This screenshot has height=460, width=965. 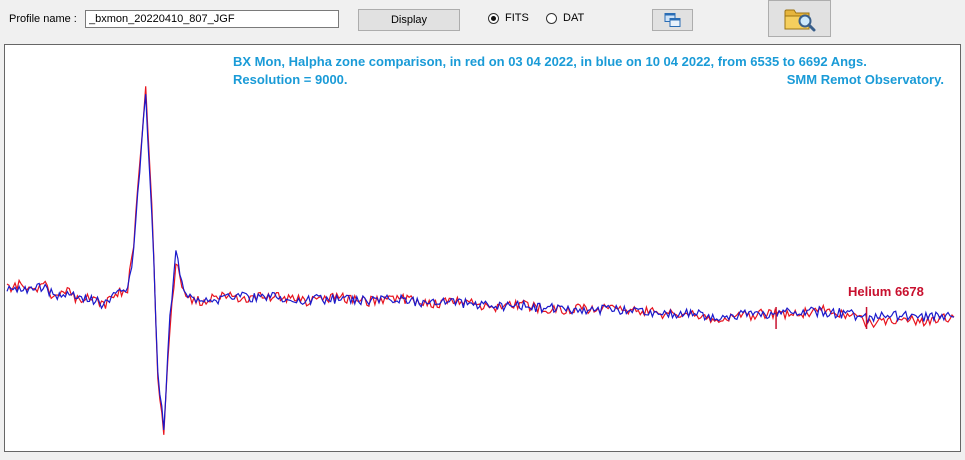 I want to click on chart-observatory-note: SMM Remot Observatory., so click(x=865, y=79).